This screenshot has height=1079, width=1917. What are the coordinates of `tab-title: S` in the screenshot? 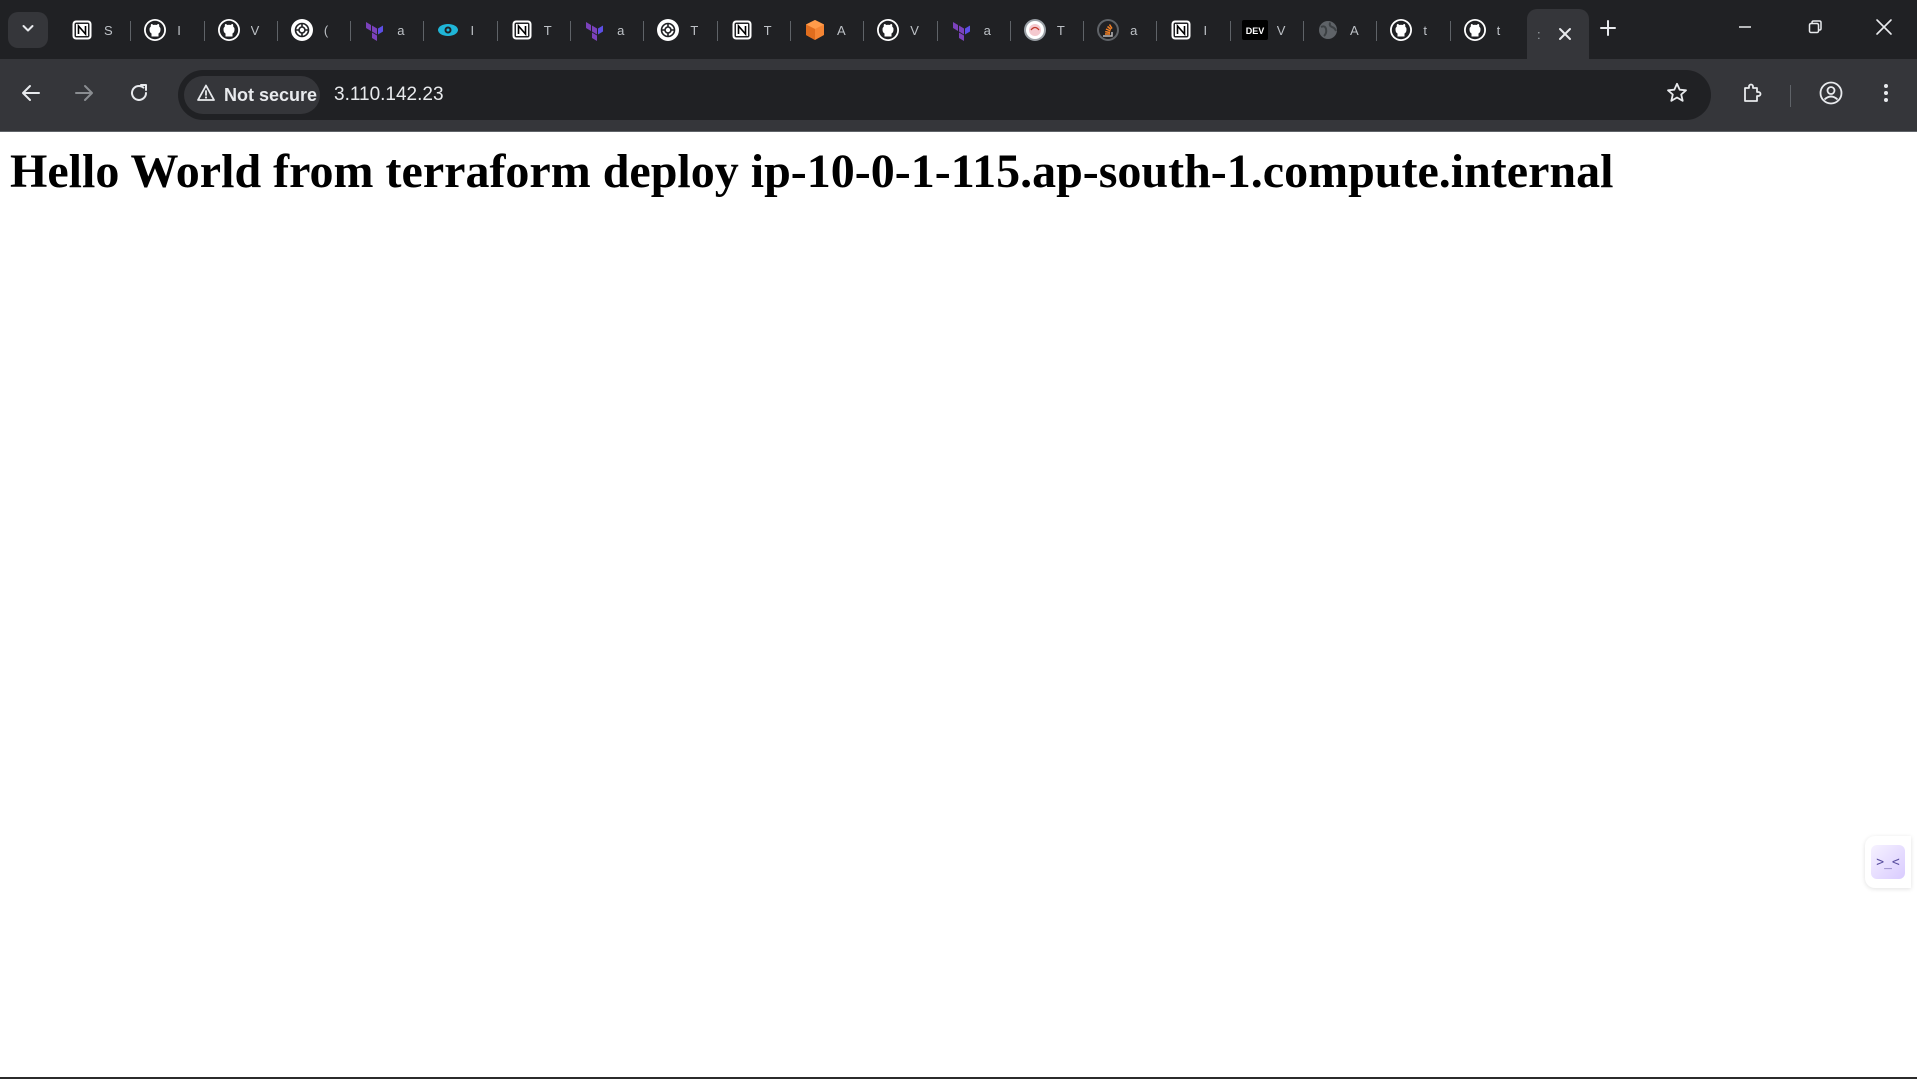 It's located at (108, 30).